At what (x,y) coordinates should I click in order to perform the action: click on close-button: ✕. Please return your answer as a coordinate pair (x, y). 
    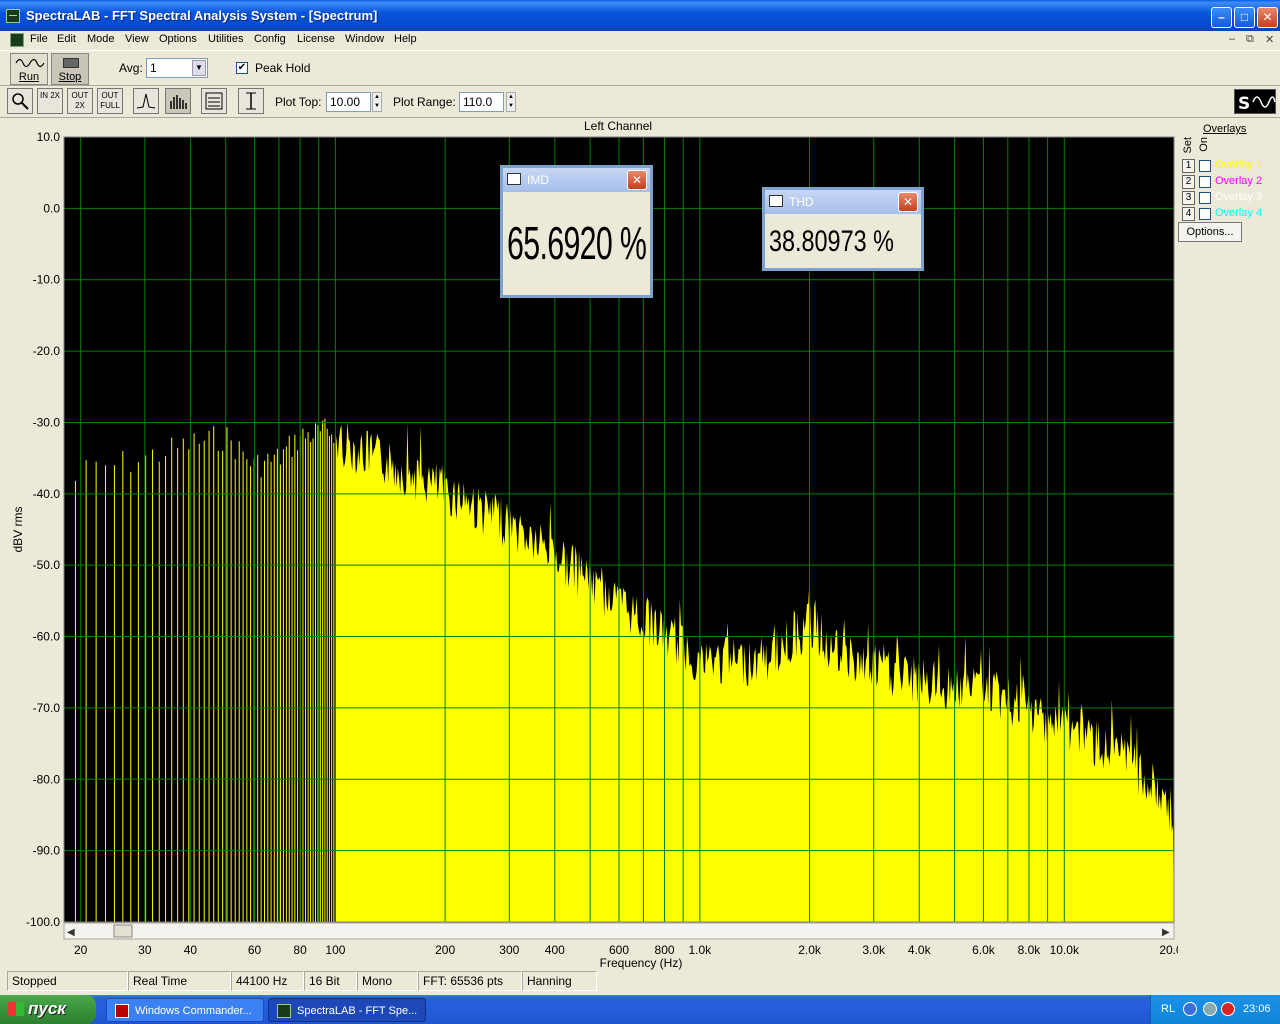
    Looking at the image, I should click on (1267, 17).